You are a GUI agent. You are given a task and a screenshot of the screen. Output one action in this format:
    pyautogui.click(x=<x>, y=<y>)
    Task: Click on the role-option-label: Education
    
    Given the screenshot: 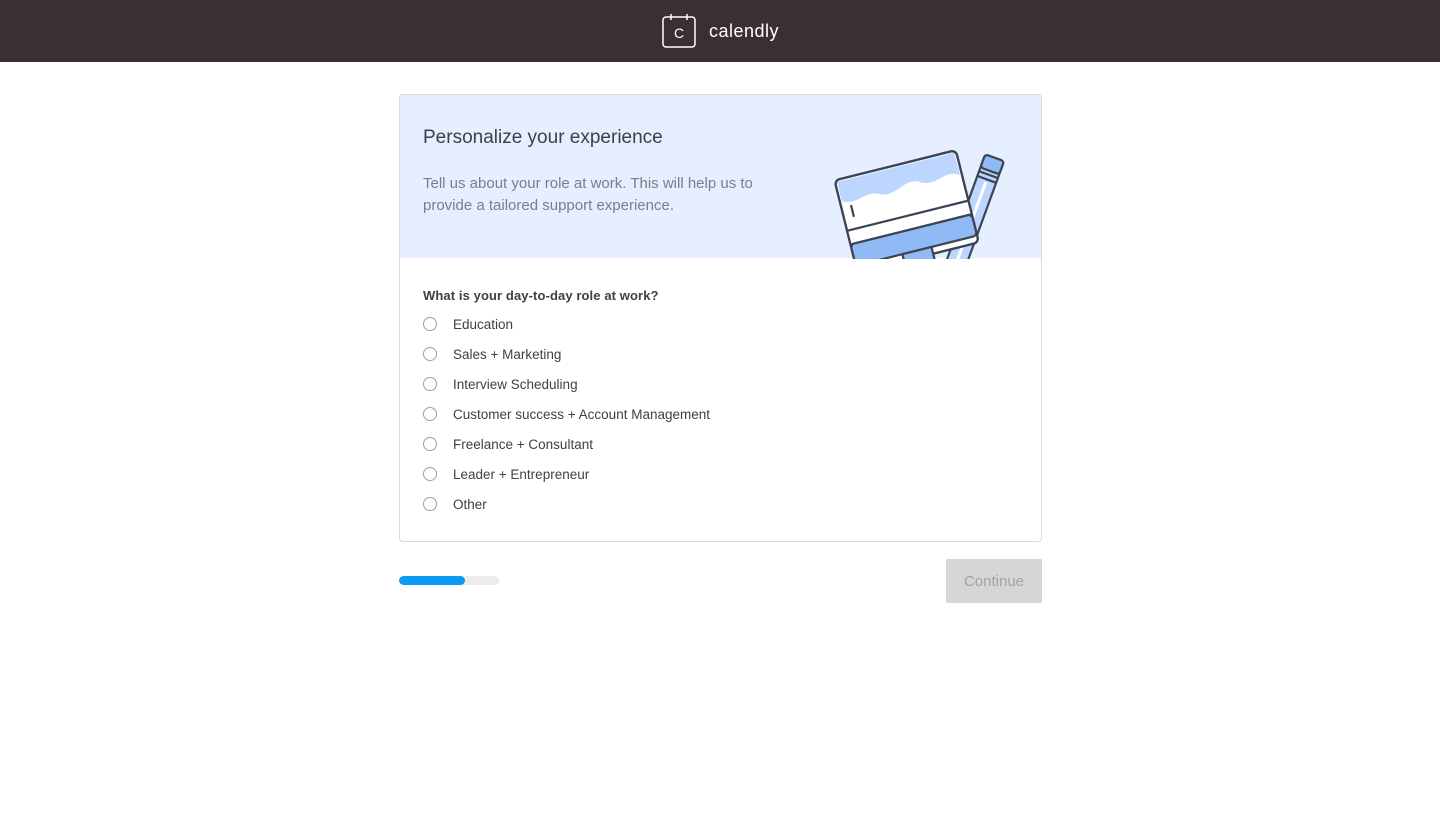 What is the action you would take?
    pyautogui.click(x=483, y=324)
    